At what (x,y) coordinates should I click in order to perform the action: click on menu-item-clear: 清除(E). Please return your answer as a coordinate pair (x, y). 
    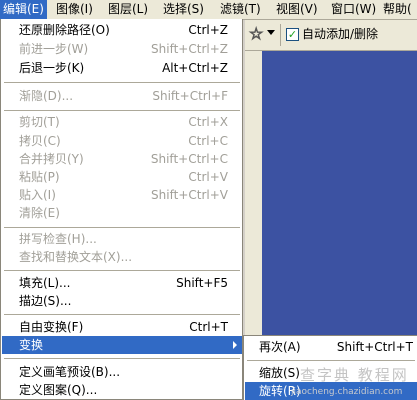
    Looking at the image, I should click on (122, 213).